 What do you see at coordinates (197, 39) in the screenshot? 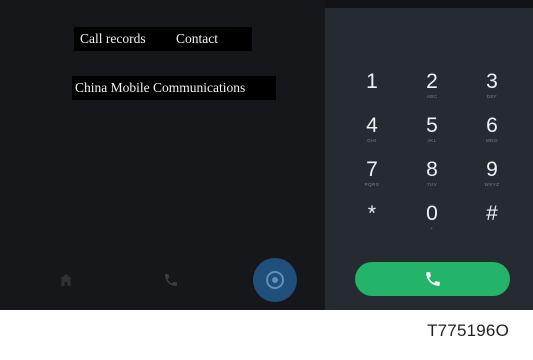
I see `tab-contact: Contact` at bounding box center [197, 39].